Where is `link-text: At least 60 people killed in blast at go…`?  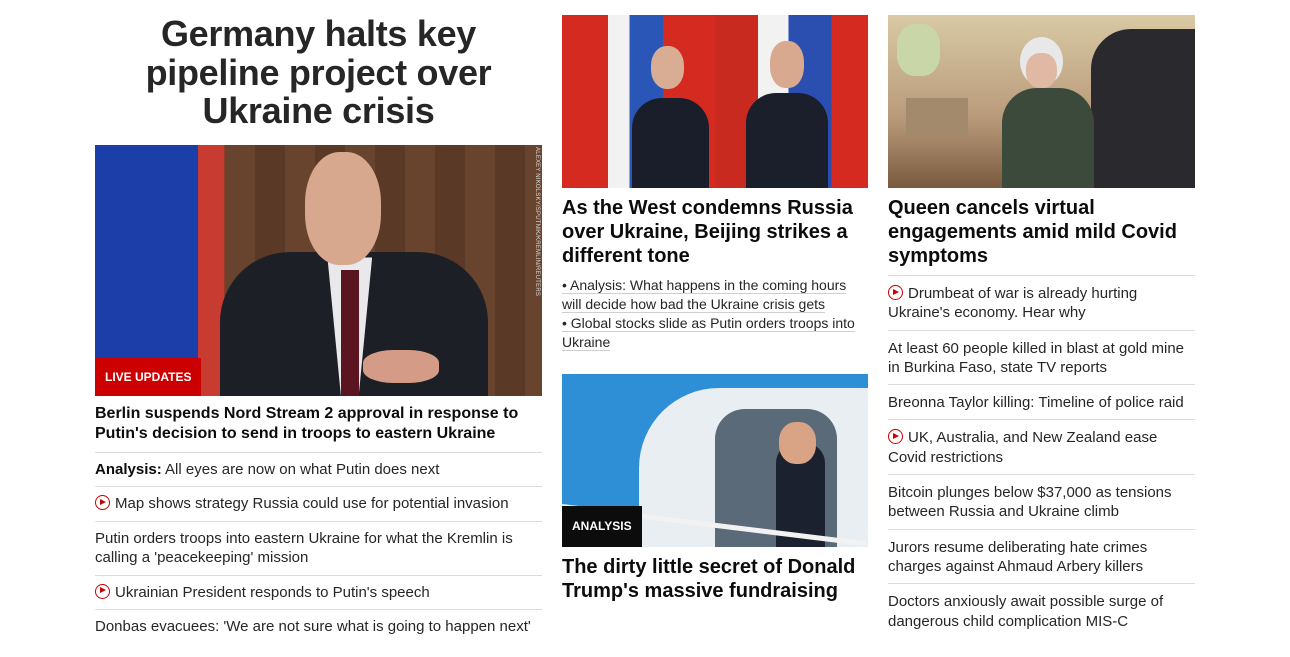
link-text: At least 60 people killed in blast at go… is located at coordinates (1036, 357).